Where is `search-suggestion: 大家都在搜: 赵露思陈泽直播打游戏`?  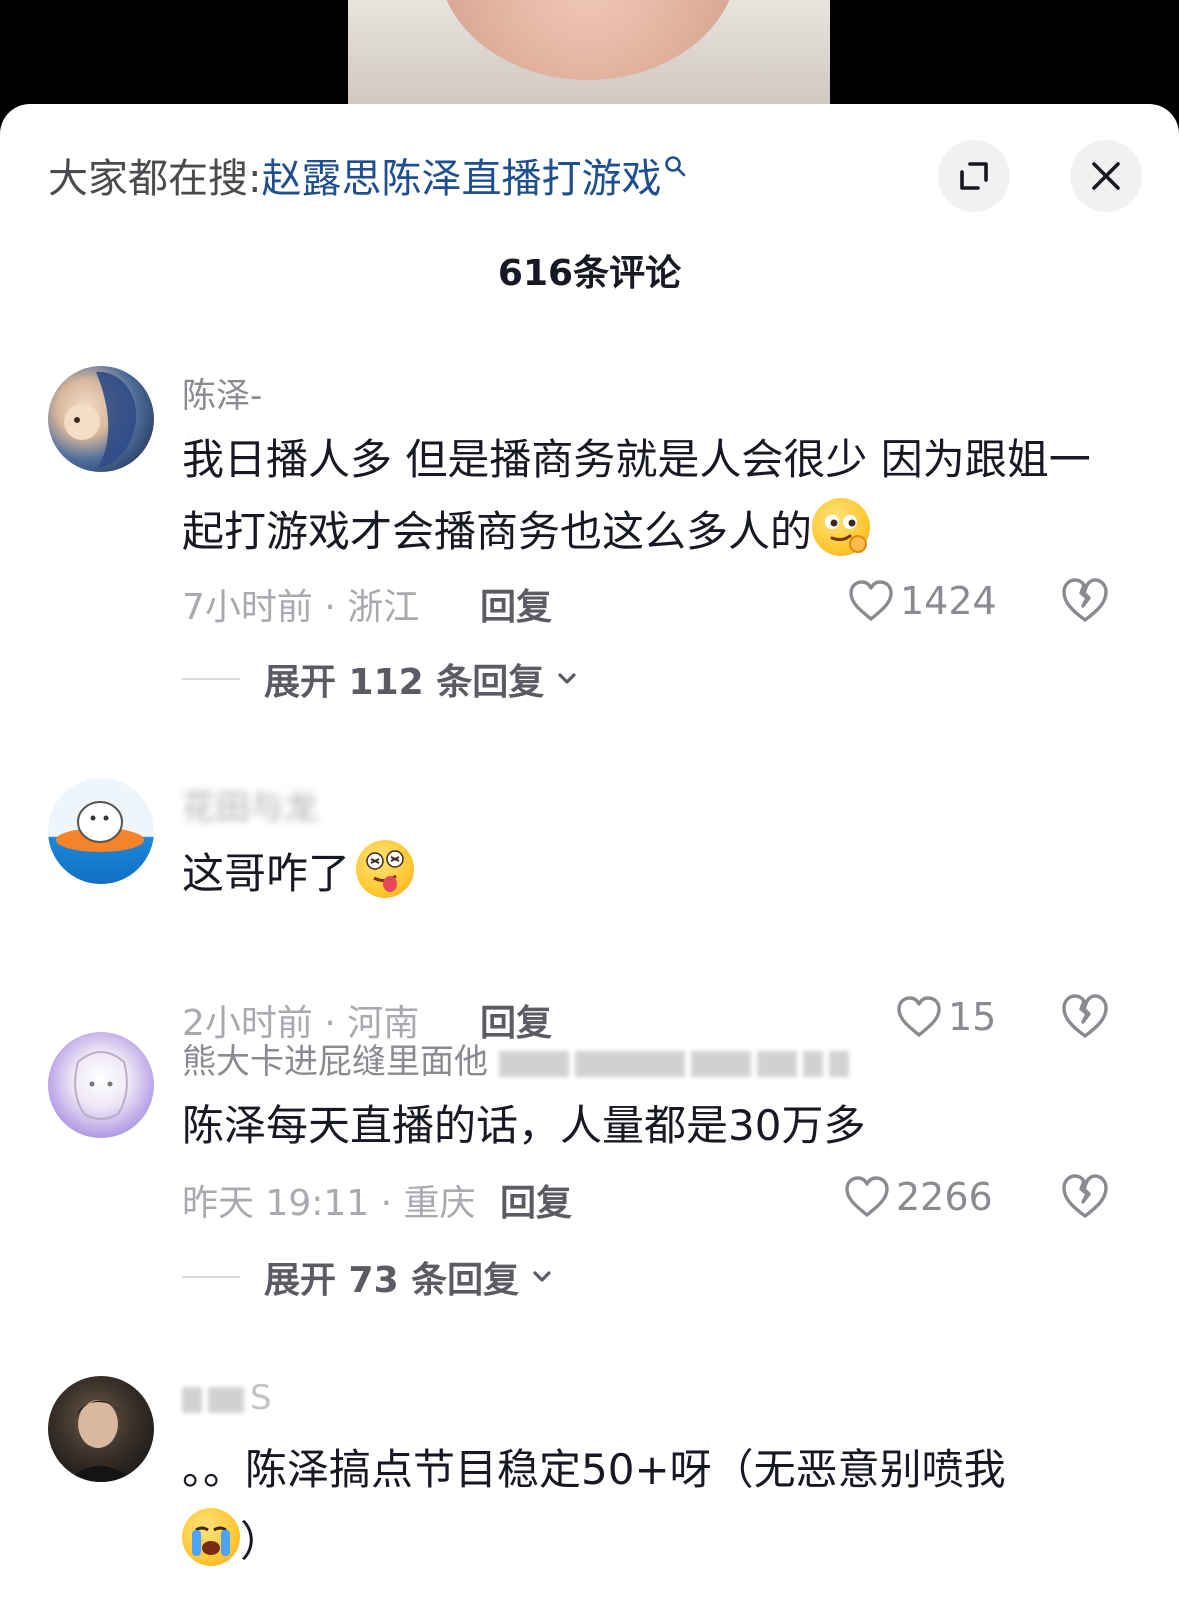 search-suggestion: 大家都在搜: 赵露思陈泽直播打游戏 is located at coordinates (367, 176).